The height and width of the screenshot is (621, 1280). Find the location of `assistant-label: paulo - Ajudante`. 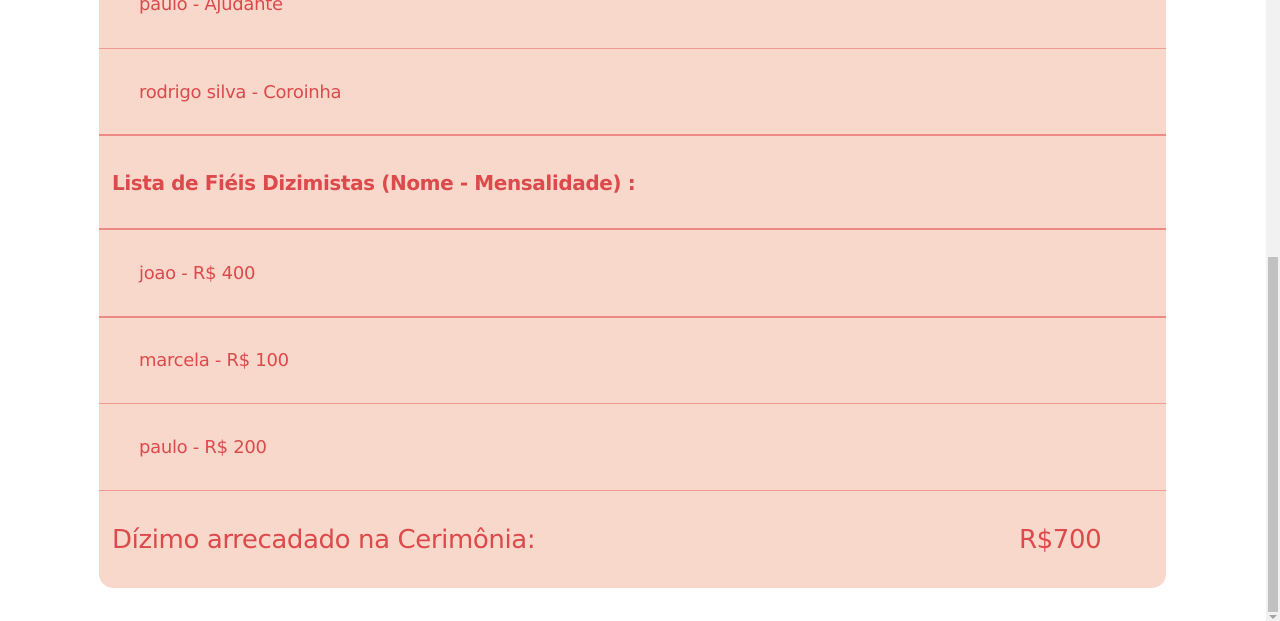

assistant-label: paulo - Ajudante is located at coordinates (211, 7).